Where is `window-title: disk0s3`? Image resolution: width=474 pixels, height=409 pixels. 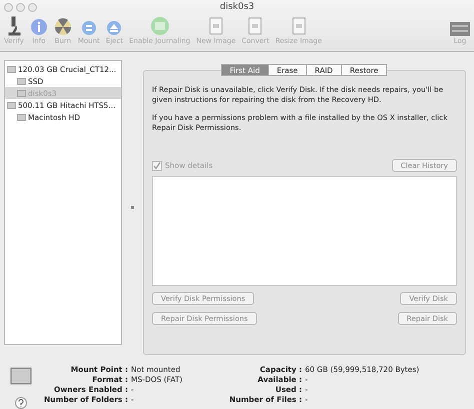 window-title: disk0s3 is located at coordinates (237, 7).